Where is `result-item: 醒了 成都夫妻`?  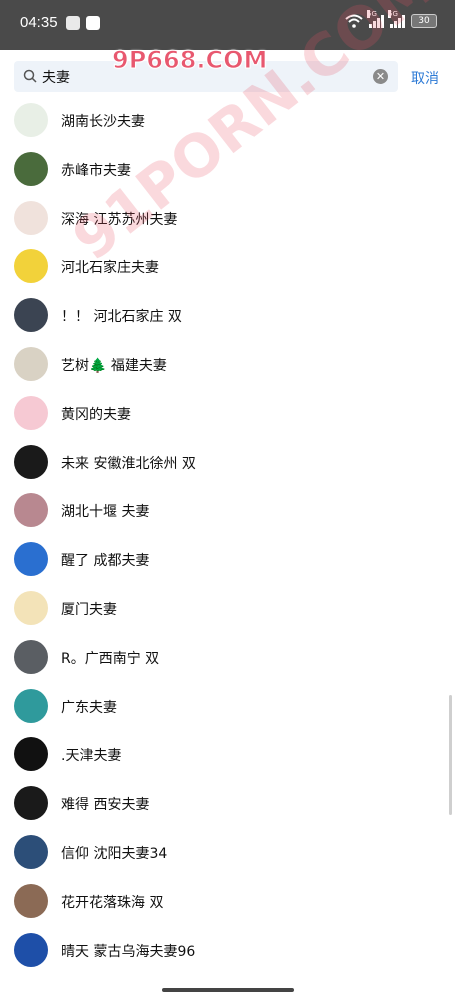
result-item: 醒了 成都夫妻 is located at coordinates (227, 559).